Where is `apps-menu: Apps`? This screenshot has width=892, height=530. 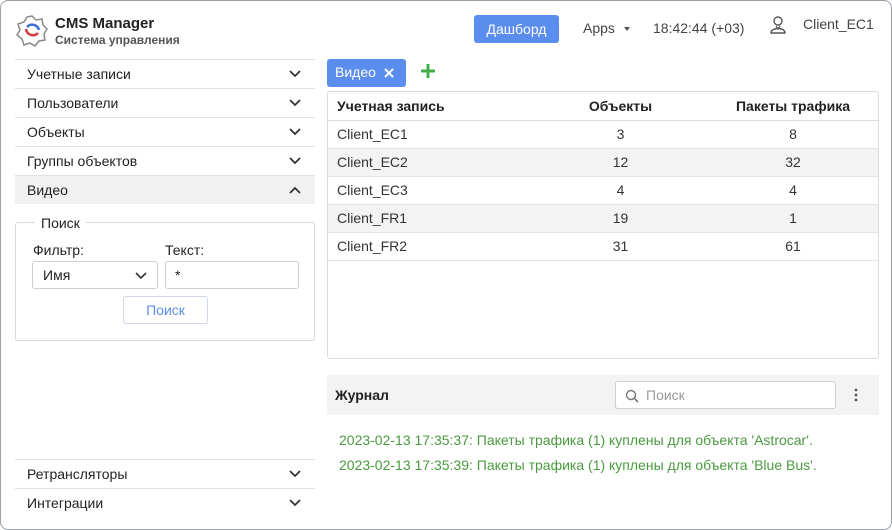
apps-menu: Apps is located at coordinates (599, 28).